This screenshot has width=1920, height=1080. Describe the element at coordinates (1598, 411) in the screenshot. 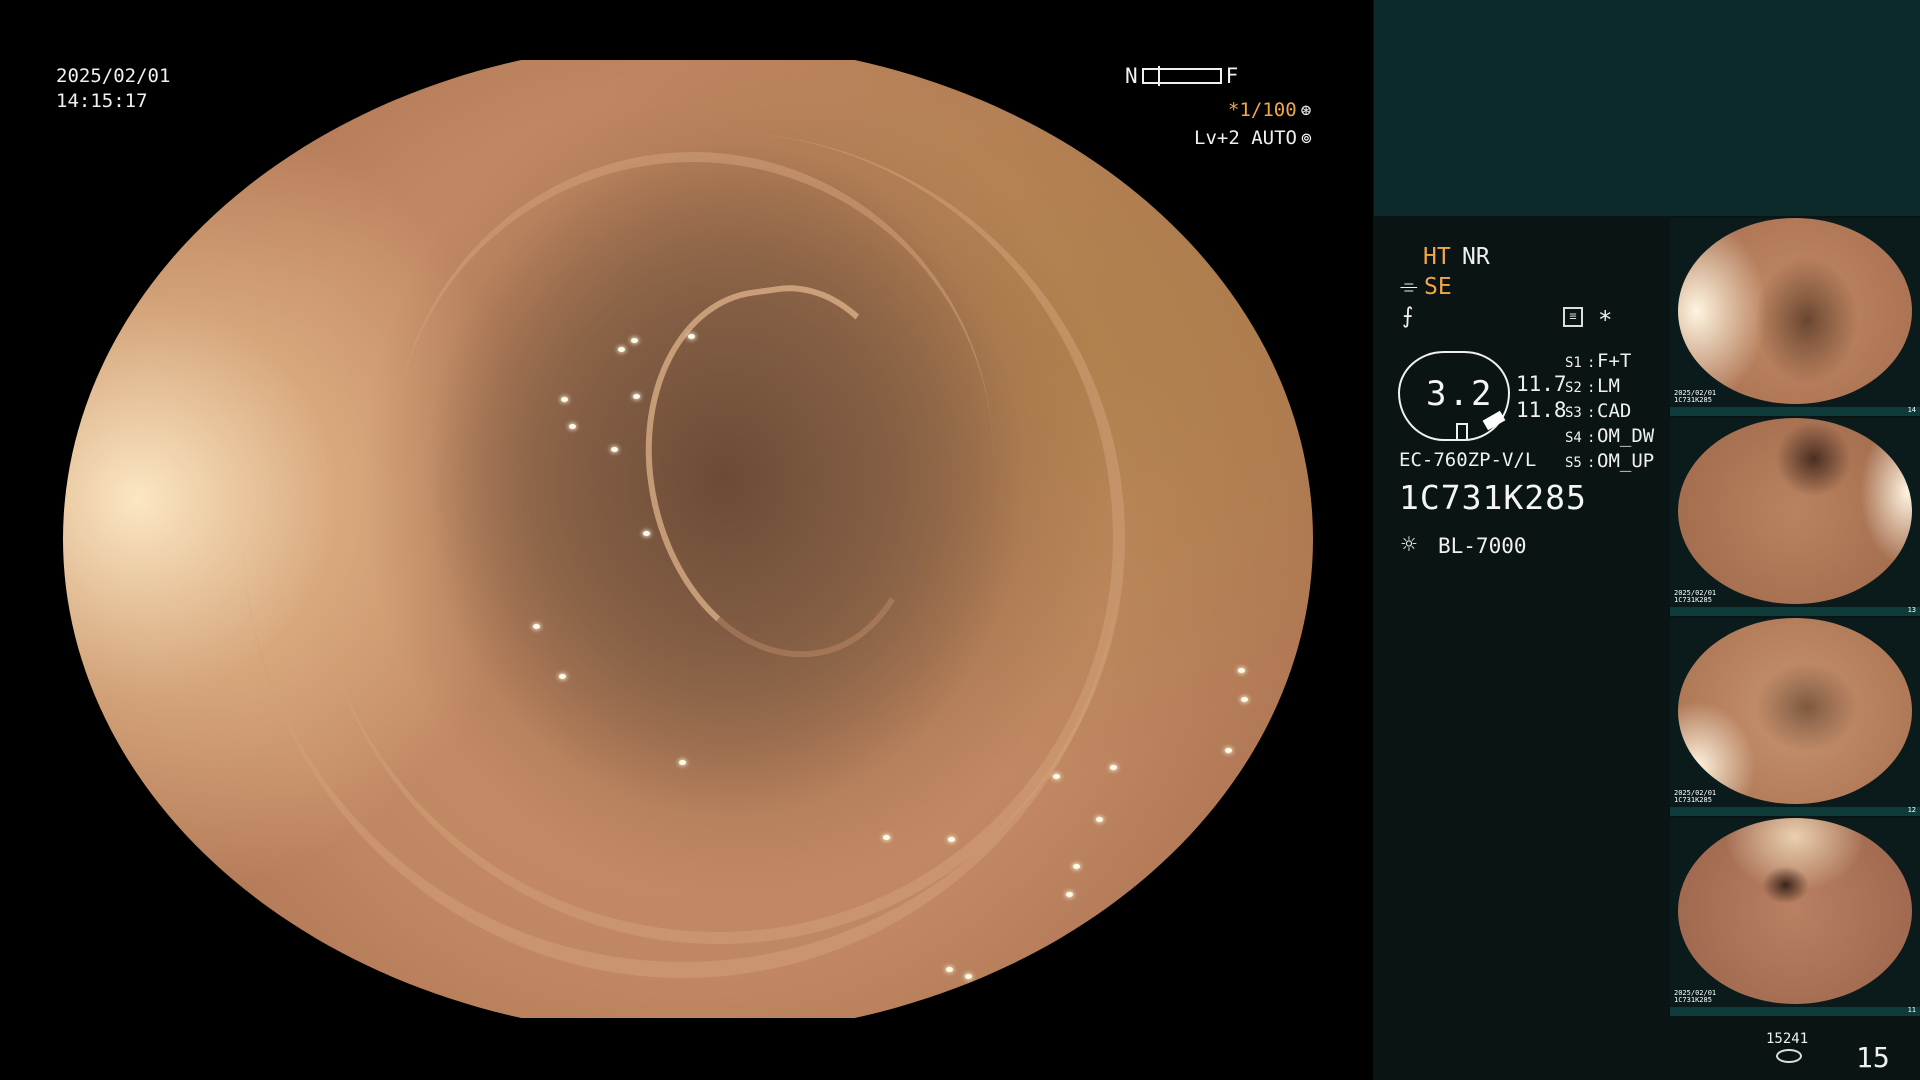

I see `preset-s3: S3: CAD` at that location.